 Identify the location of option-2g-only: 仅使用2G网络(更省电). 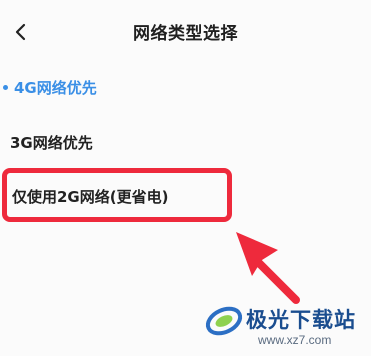
(185, 192).